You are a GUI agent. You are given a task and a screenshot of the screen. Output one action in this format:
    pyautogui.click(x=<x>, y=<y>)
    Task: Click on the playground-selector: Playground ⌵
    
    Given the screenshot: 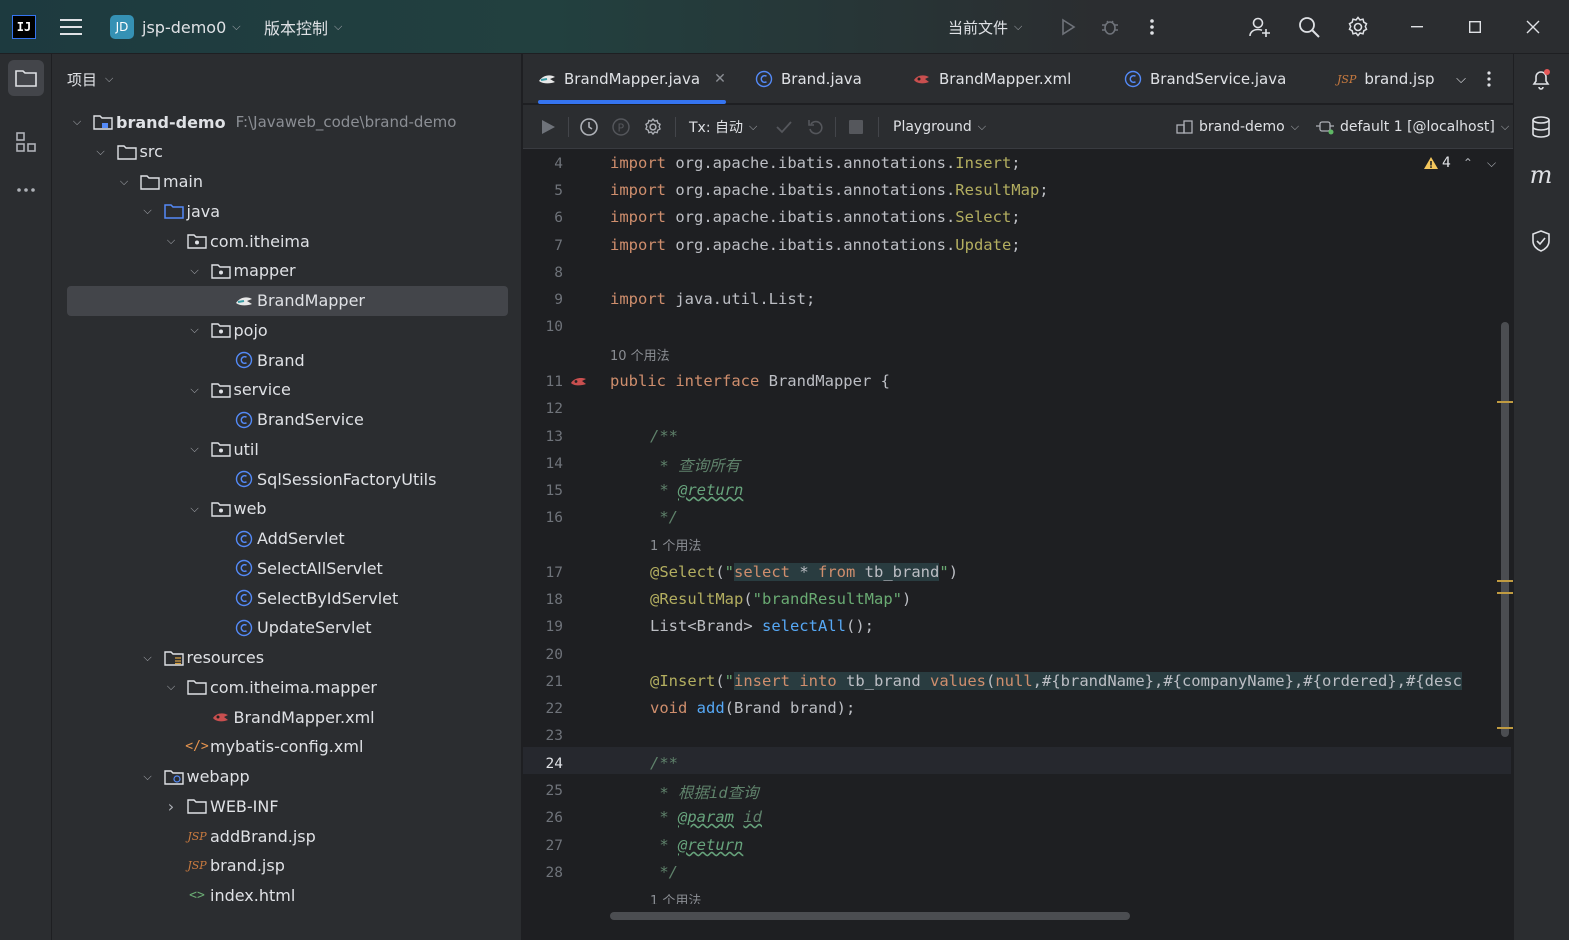 What is the action you would take?
    pyautogui.click(x=939, y=127)
    